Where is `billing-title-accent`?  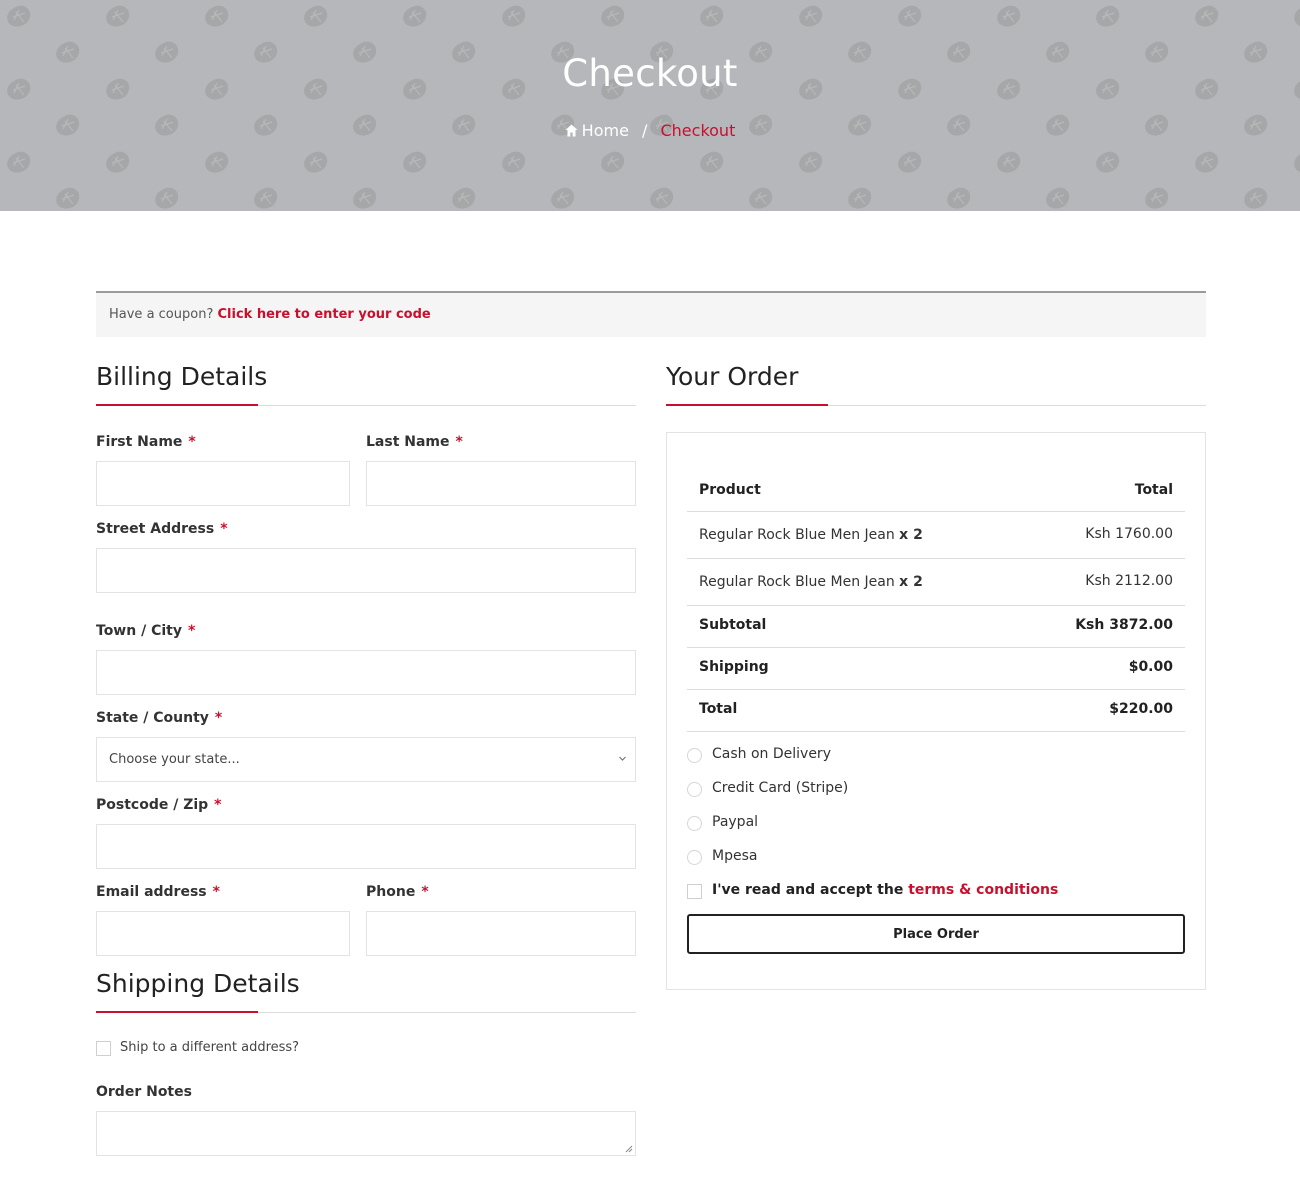
billing-title-accent is located at coordinates (177, 405).